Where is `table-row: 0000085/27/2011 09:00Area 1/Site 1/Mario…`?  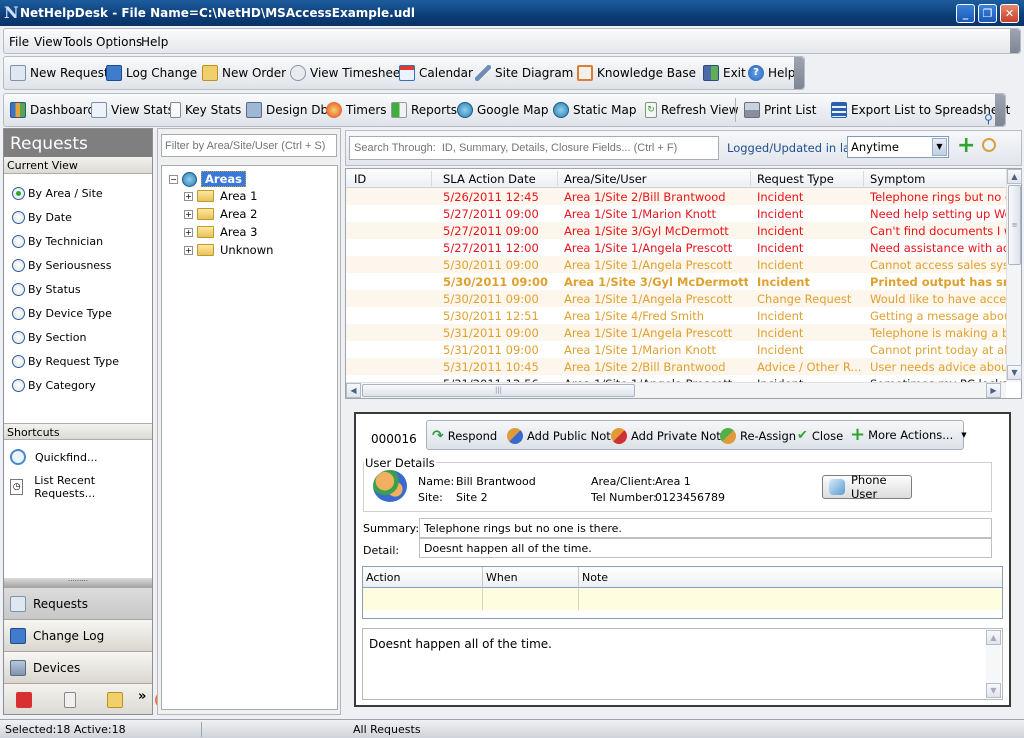 table-row: 0000085/27/2011 09:00Area 1/Site 1/Mario… is located at coordinates (676, 213).